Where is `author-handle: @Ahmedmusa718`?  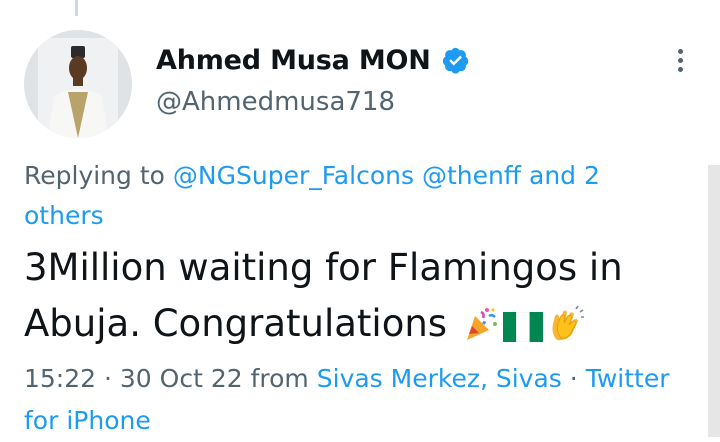
author-handle: @Ahmedmusa718 is located at coordinates (275, 102).